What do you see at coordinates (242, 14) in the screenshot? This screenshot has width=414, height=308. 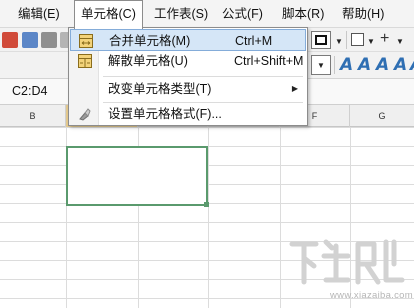 I see `menu-formula: 公式(F)` at bounding box center [242, 14].